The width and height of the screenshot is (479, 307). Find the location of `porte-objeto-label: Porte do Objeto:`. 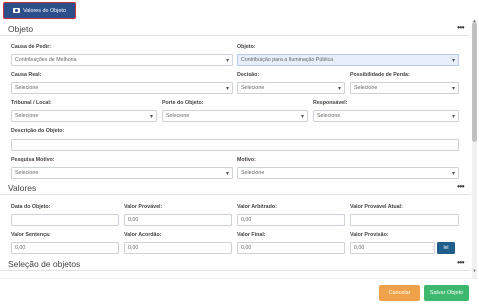

porte-objeto-label: Porte do Objeto: is located at coordinates (183, 103).